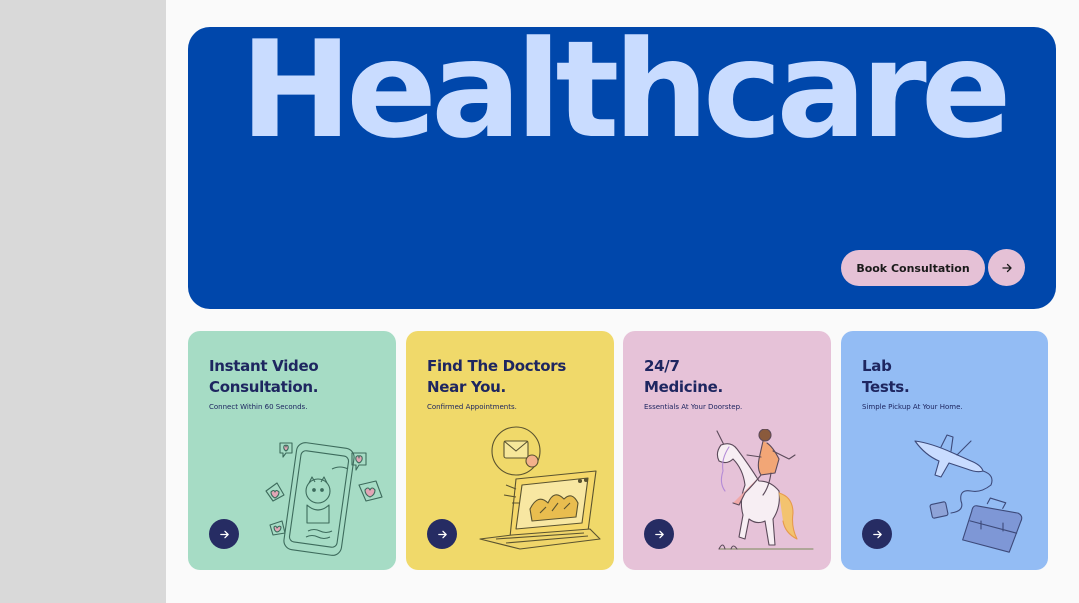 The height and width of the screenshot is (603, 1079). Describe the element at coordinates (913, 268) in the screenshot. I see `book-consultation-button: Book Consultation` at that location.